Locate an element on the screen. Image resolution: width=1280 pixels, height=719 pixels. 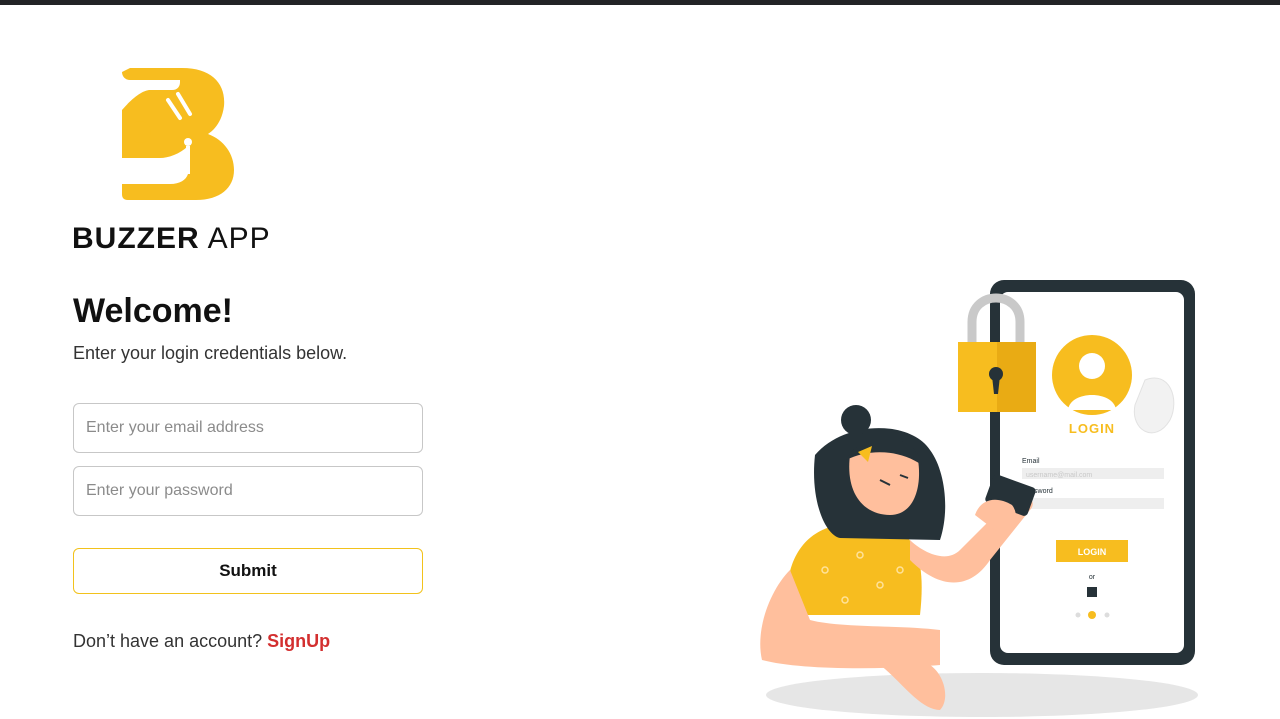
phone-email-label: Email is located at coordinates (1031, 461).